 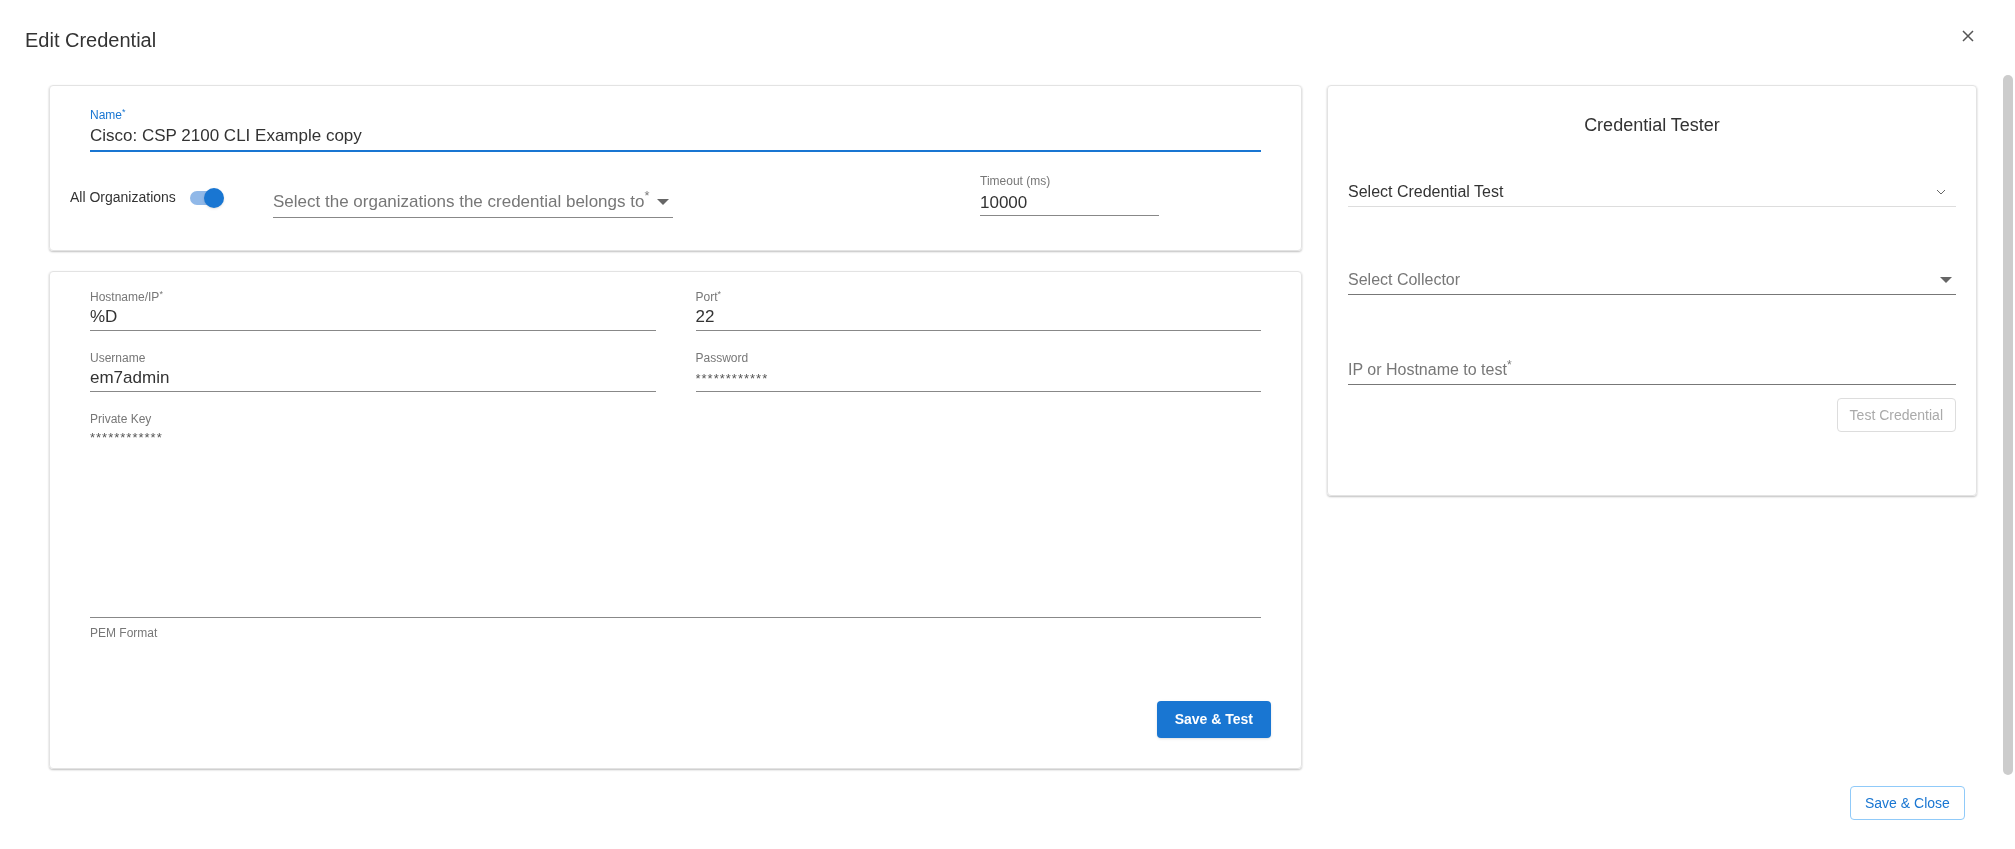 I want to click on timeout-field: 10000, so click(x=1069, y=203).